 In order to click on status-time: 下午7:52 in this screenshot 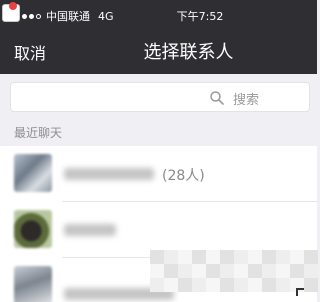, I will do `click(200, 16)`.